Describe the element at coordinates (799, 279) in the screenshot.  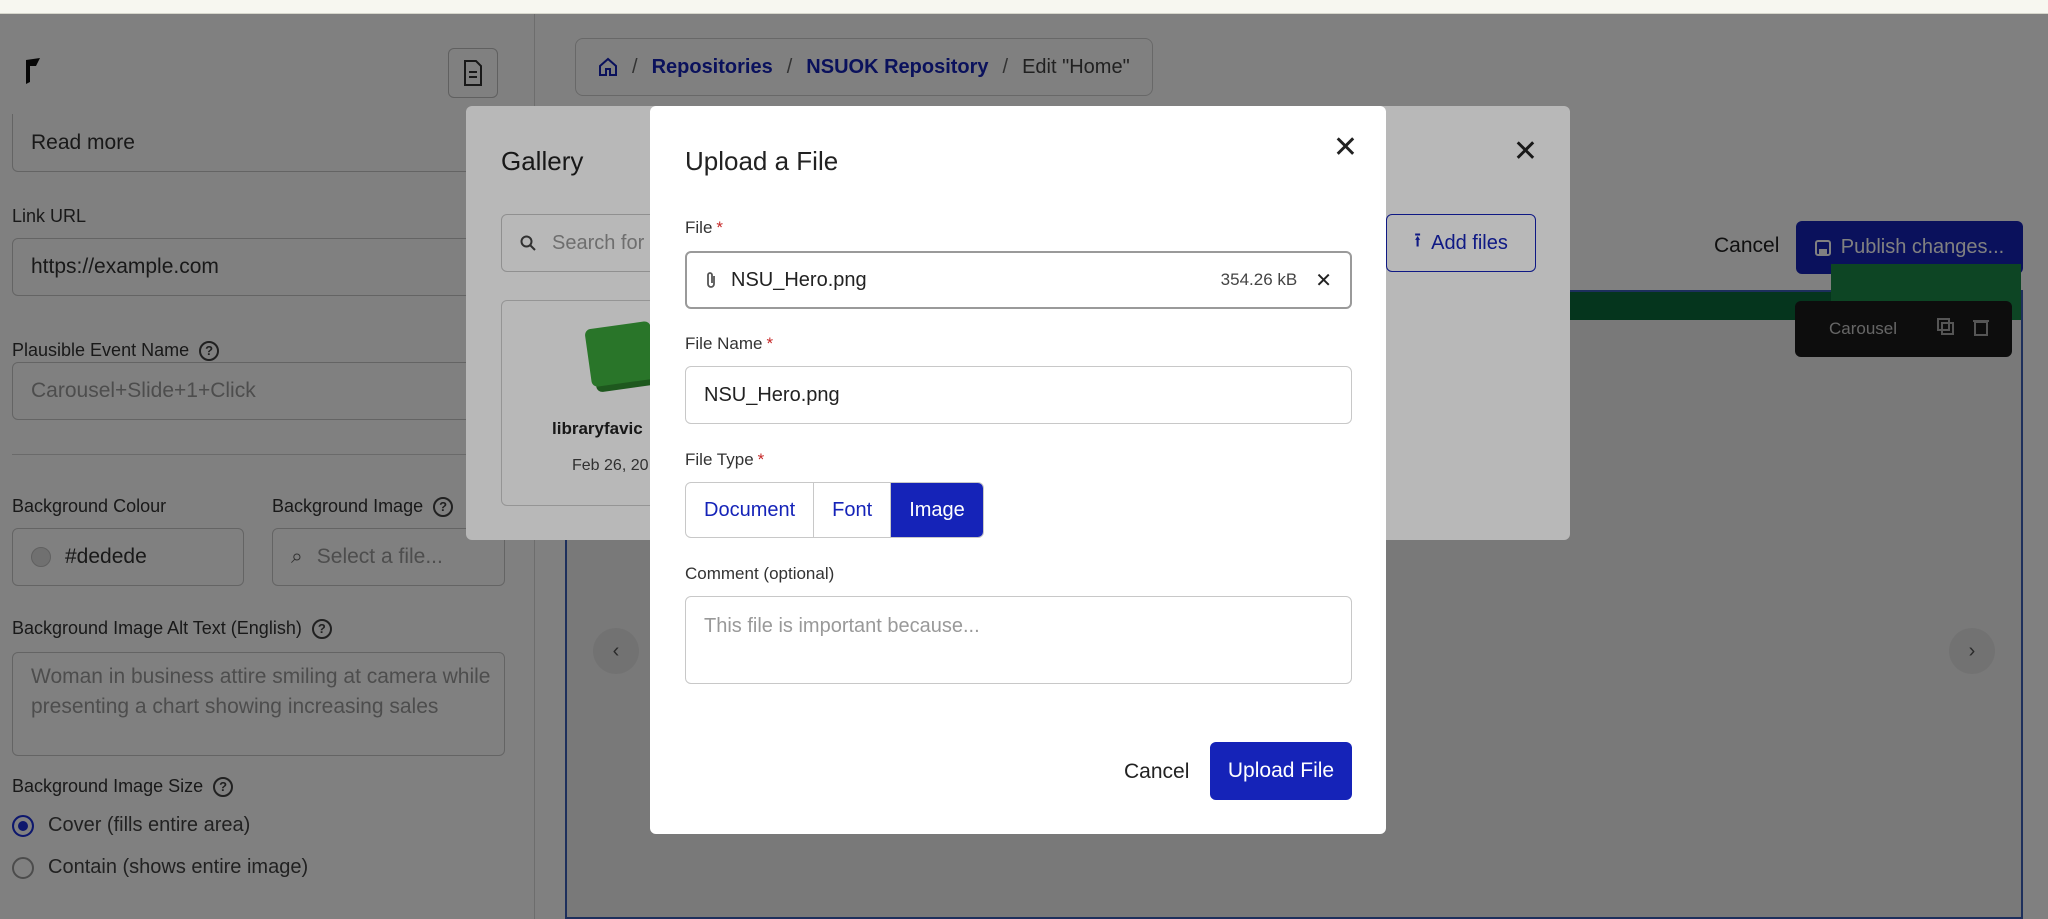
I see `selected-file-name: NSU_Hero.png` at that location.